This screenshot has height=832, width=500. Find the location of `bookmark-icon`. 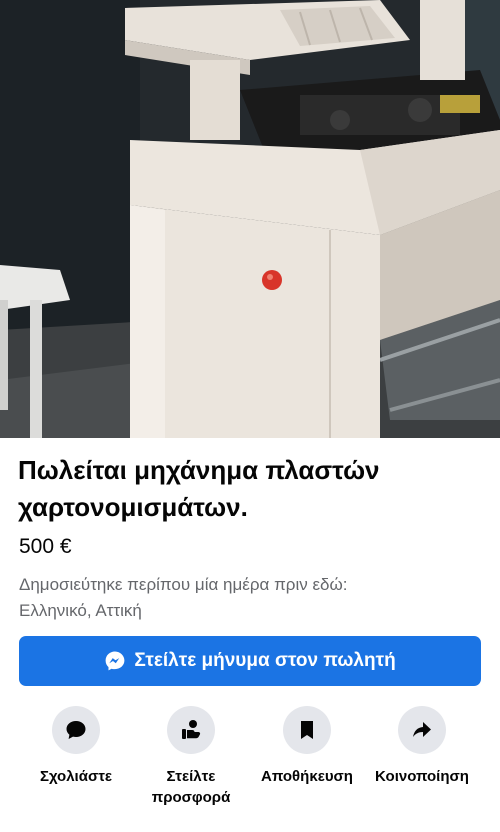

bookmark-icon is located at coordinates (307, 730).